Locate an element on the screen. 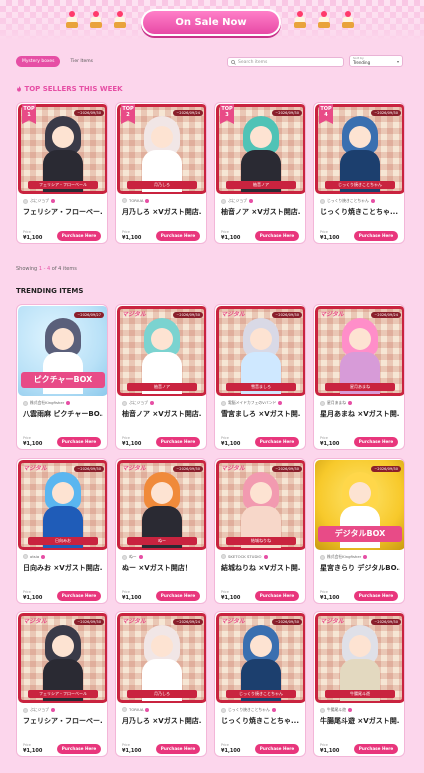  tab-tier-items: Tier Items is located at coordinates (81, 61).